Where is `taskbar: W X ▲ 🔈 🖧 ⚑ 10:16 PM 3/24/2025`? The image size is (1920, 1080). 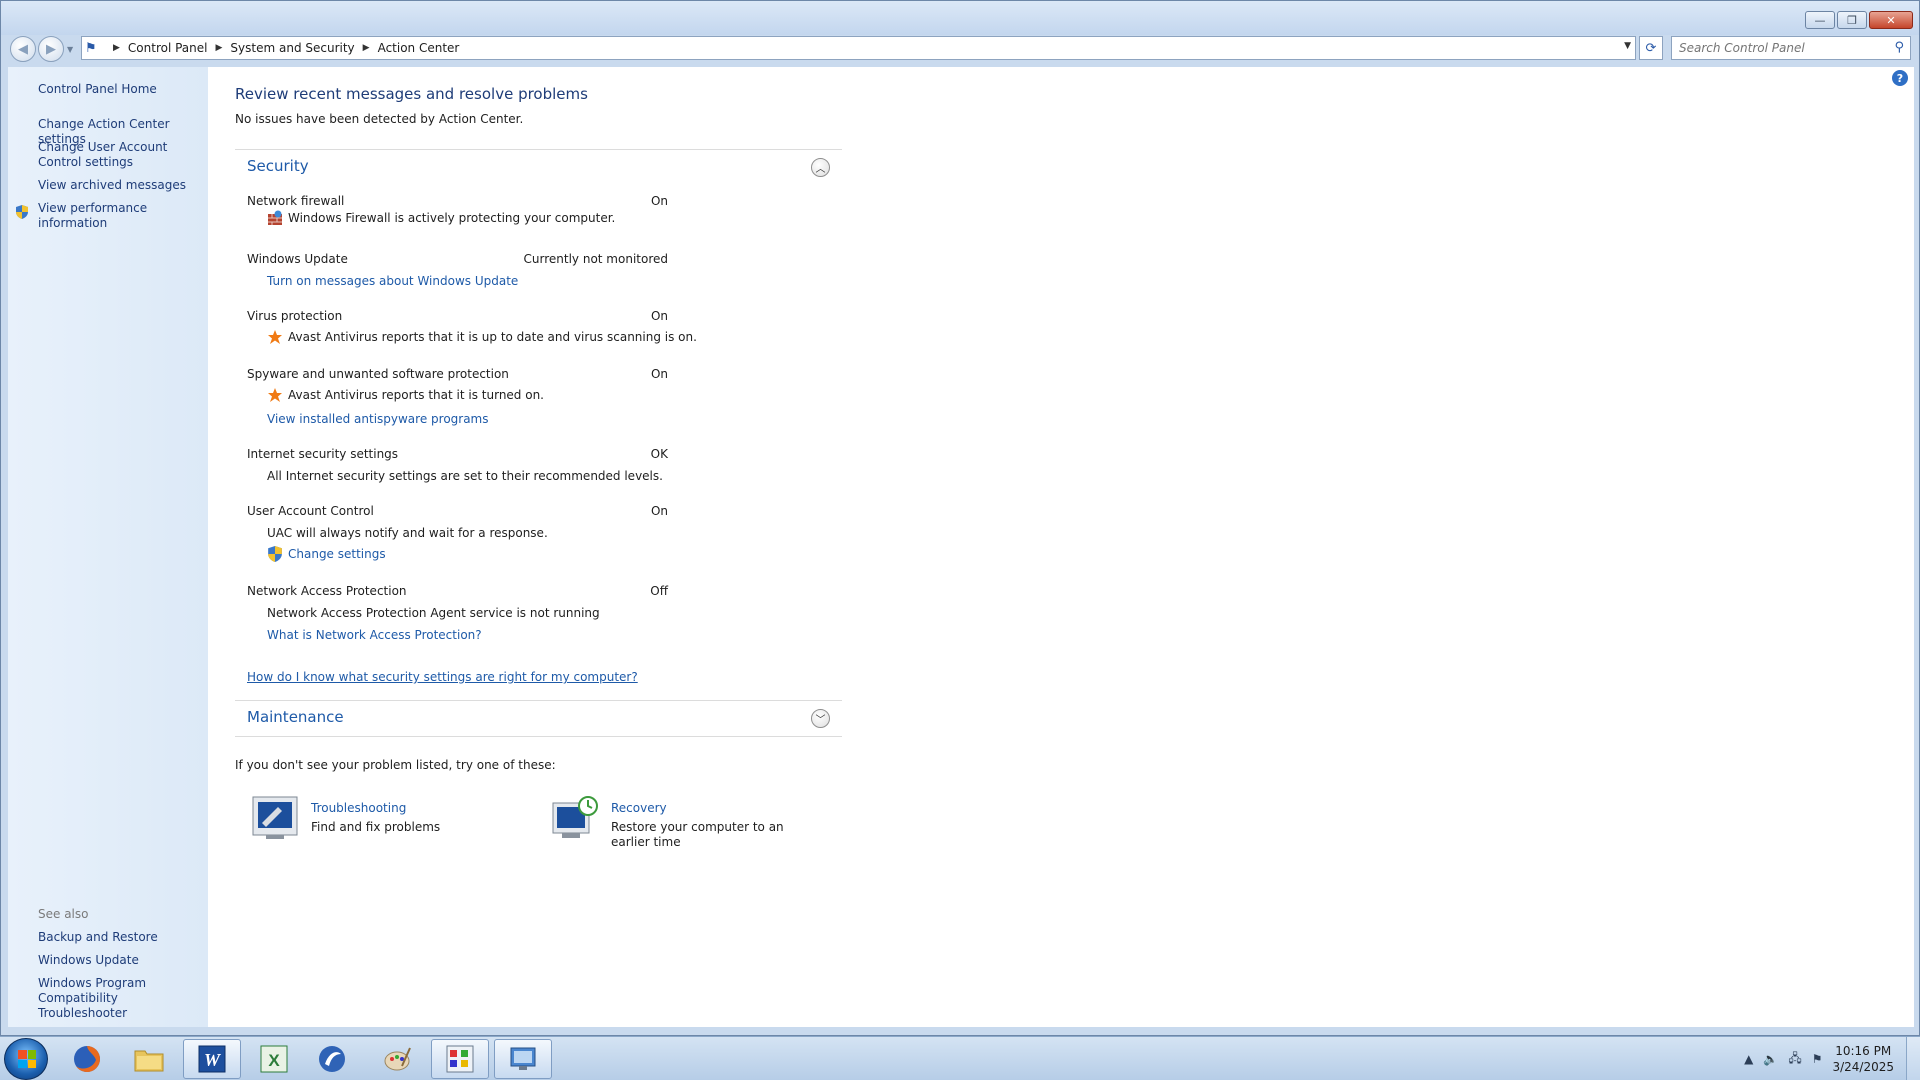
taskbar: W X ▲ 🔈 🖧 ⚑ 10:16 PM 3/24/2025 is located at coordinates (960, 1058).